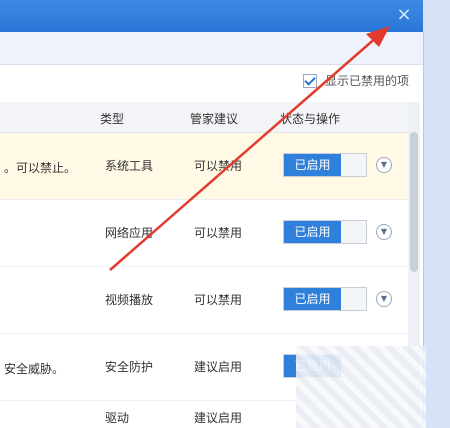 This screenshot has width=450, height=428. I want to click on table-row: 网络应用 可以禁用 已启用 ▼, so click(204, 233).